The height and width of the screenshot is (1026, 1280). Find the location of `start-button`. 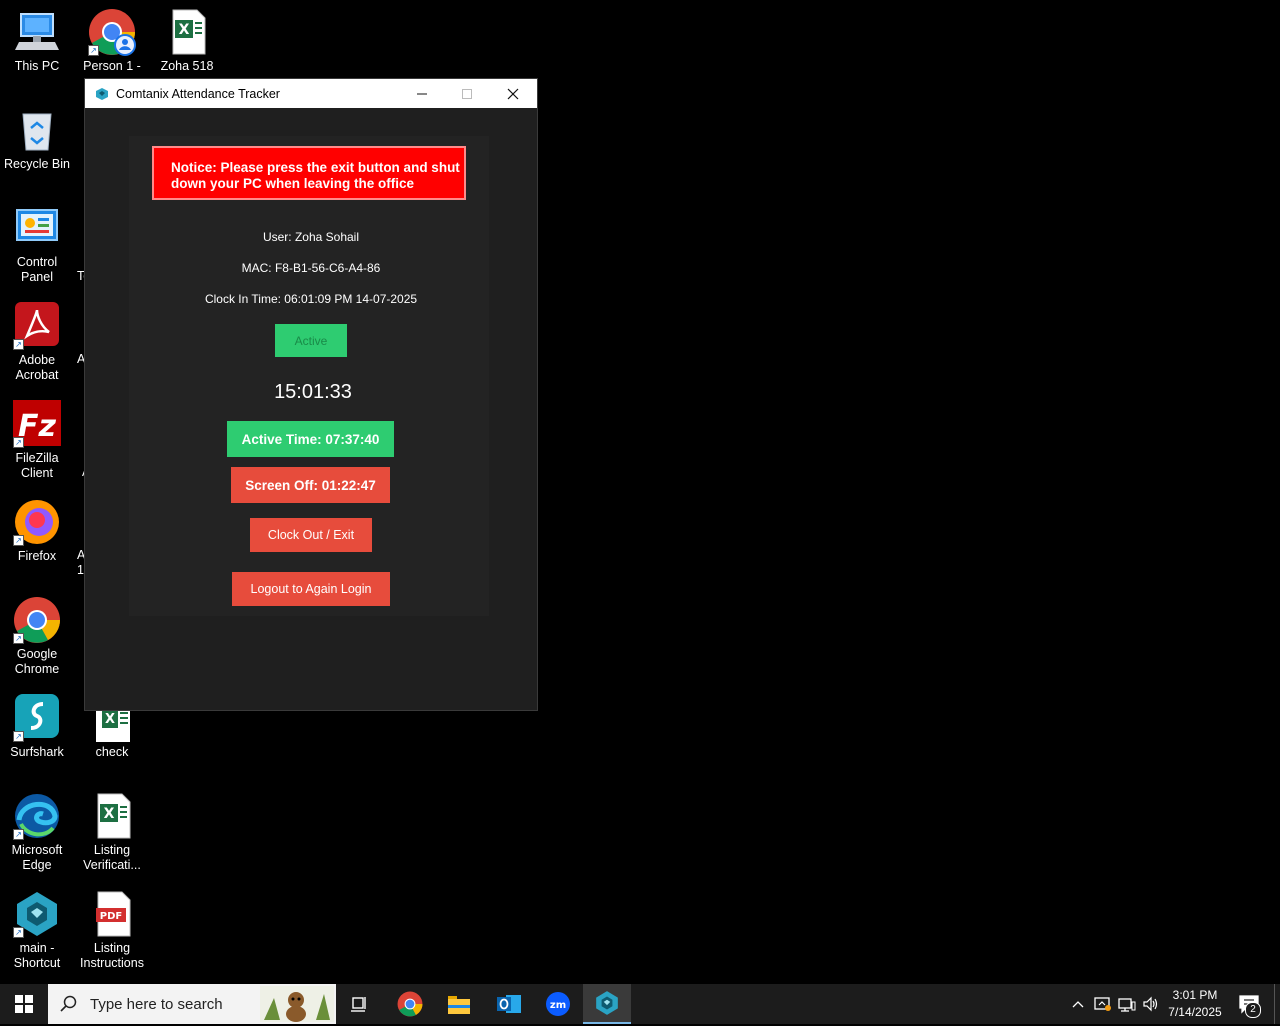

start-button is located at coordinates (24, 1004).